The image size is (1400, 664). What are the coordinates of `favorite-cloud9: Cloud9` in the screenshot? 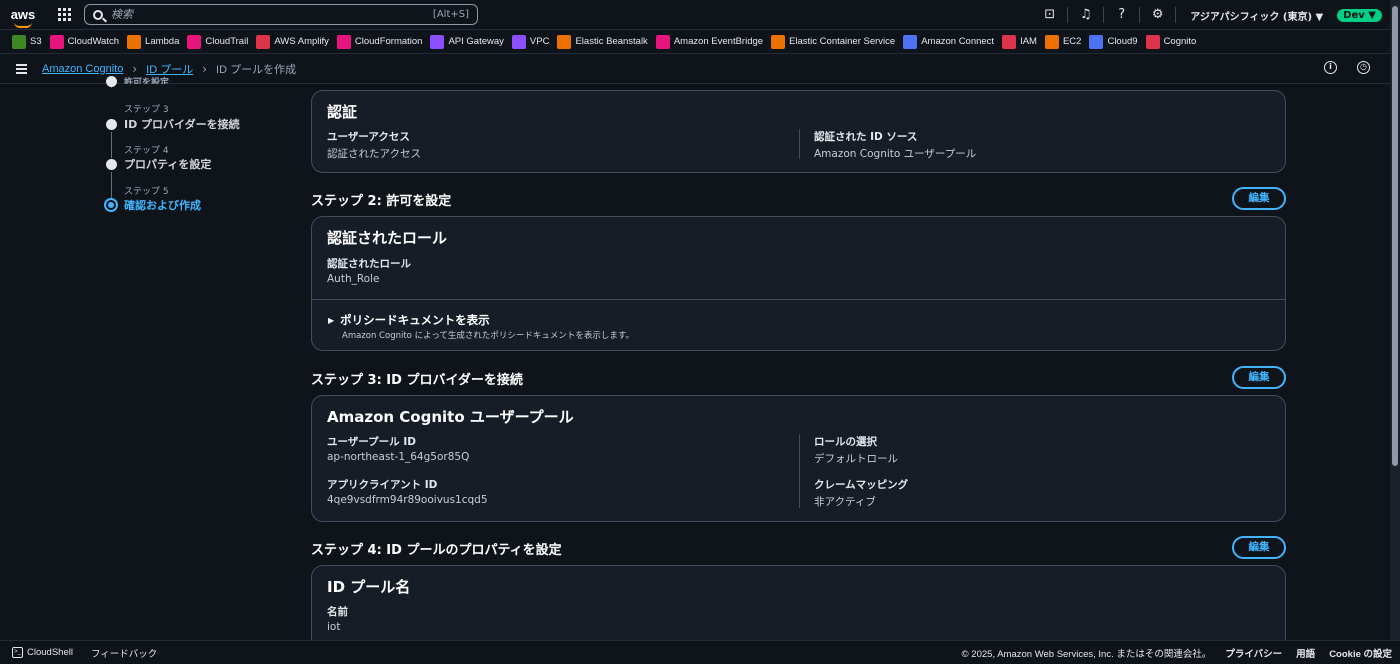 It's located at (1113, 41).